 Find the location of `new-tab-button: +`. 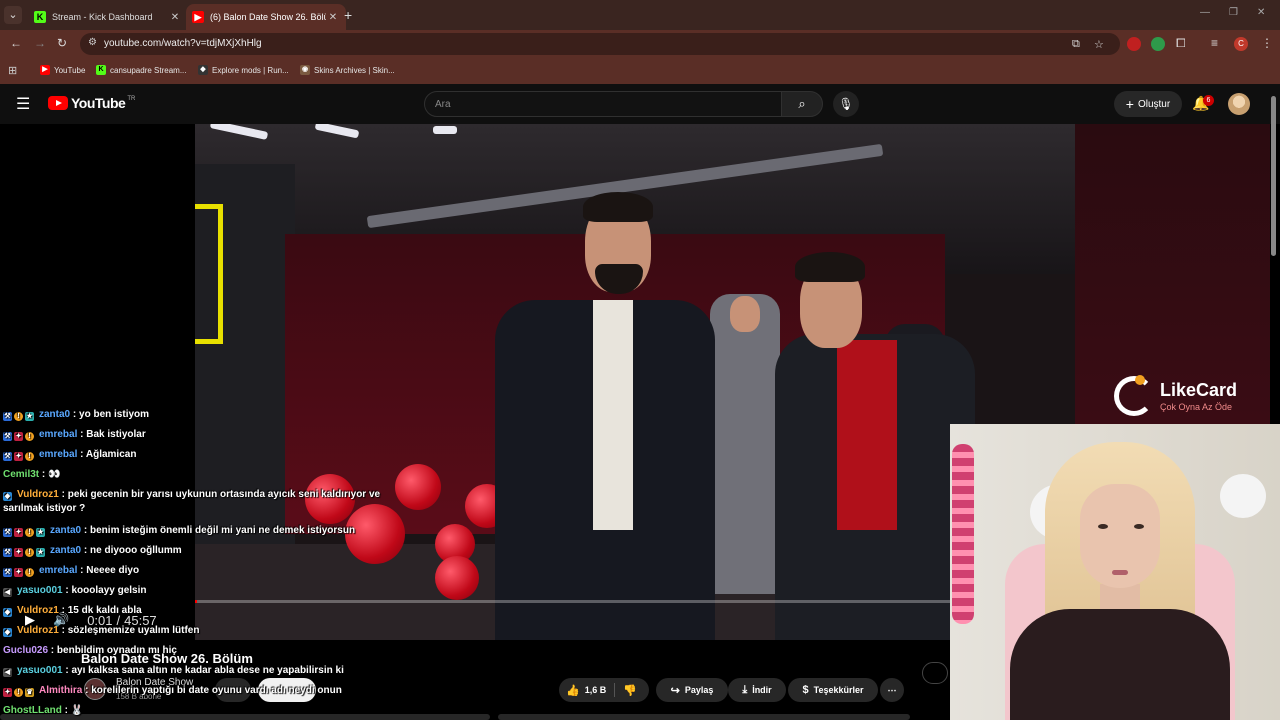

new-tab-button: + is located at coordinates (348, 15).